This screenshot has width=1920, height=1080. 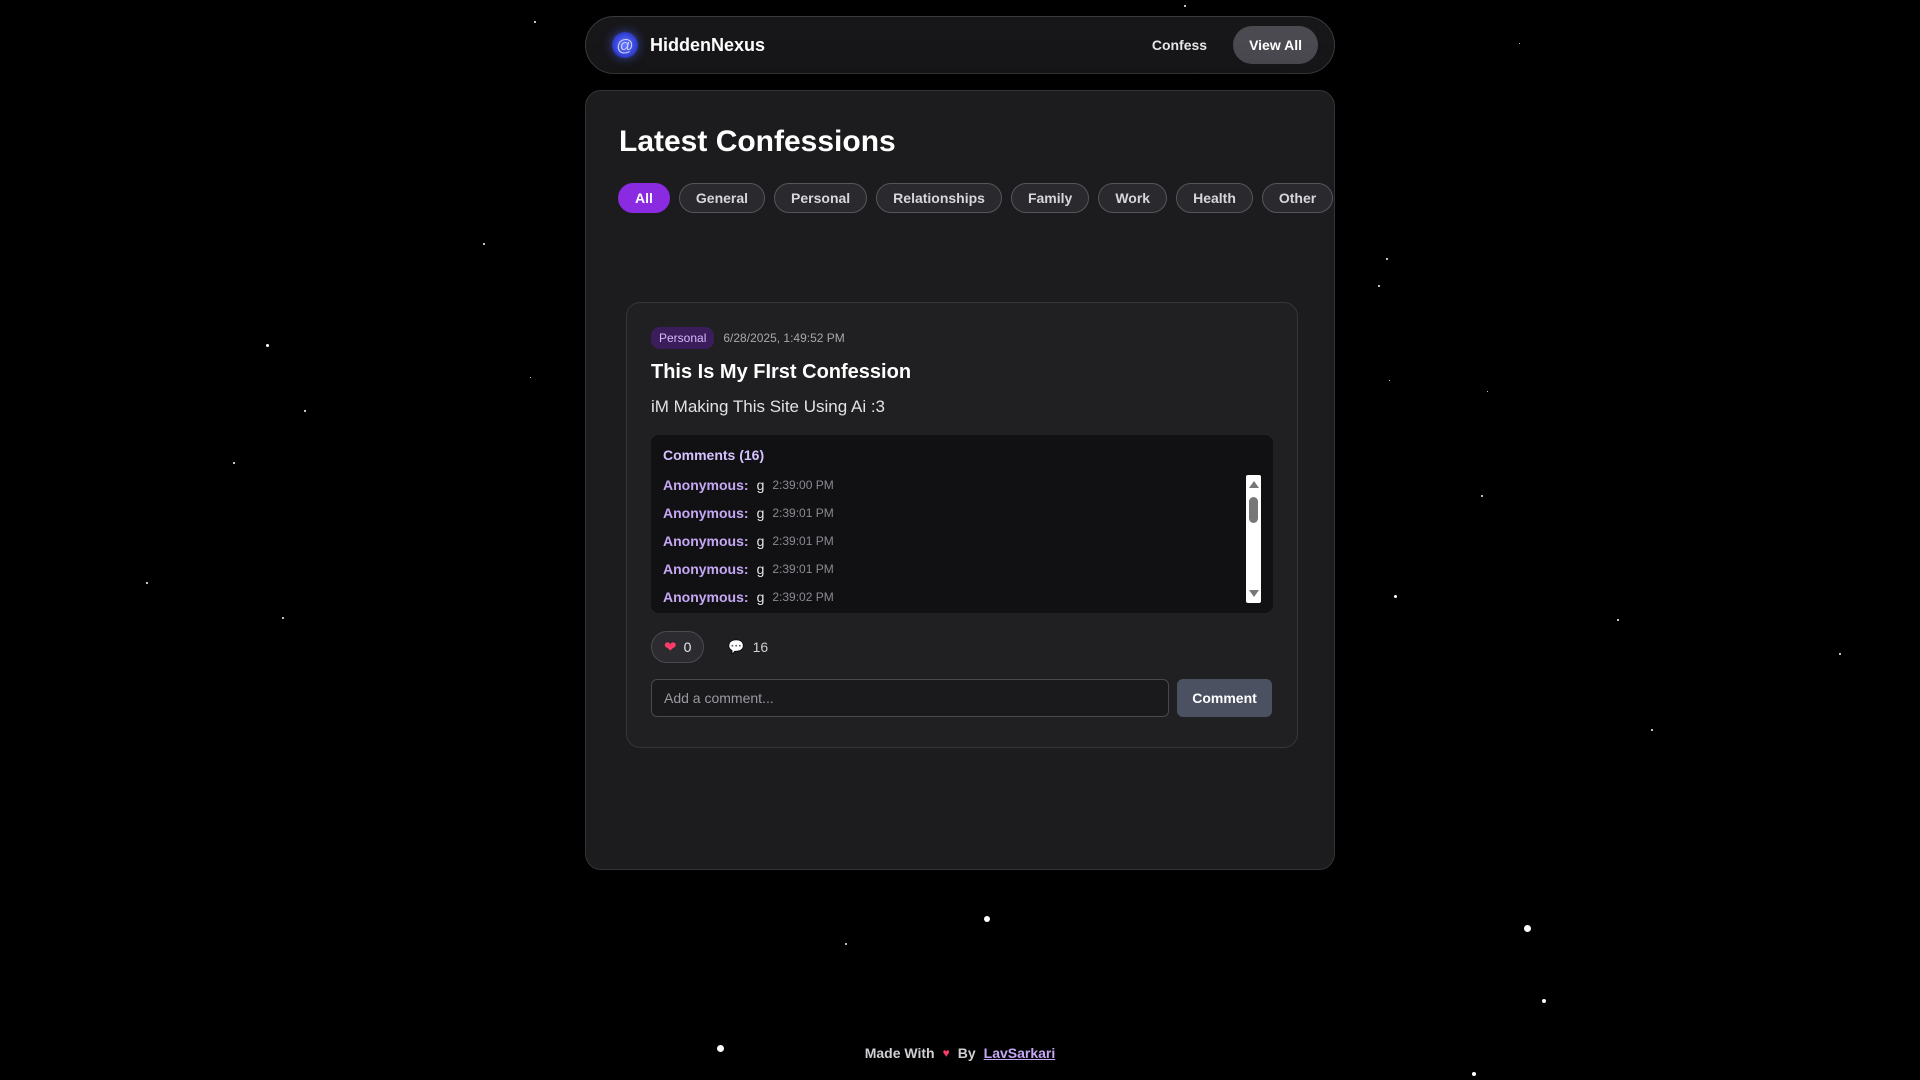 What do you see at coordinates (1020, 1053) in the screenshot?
I see `footer-author-link: LavSarkari` at bounding box center [1020, 1053].